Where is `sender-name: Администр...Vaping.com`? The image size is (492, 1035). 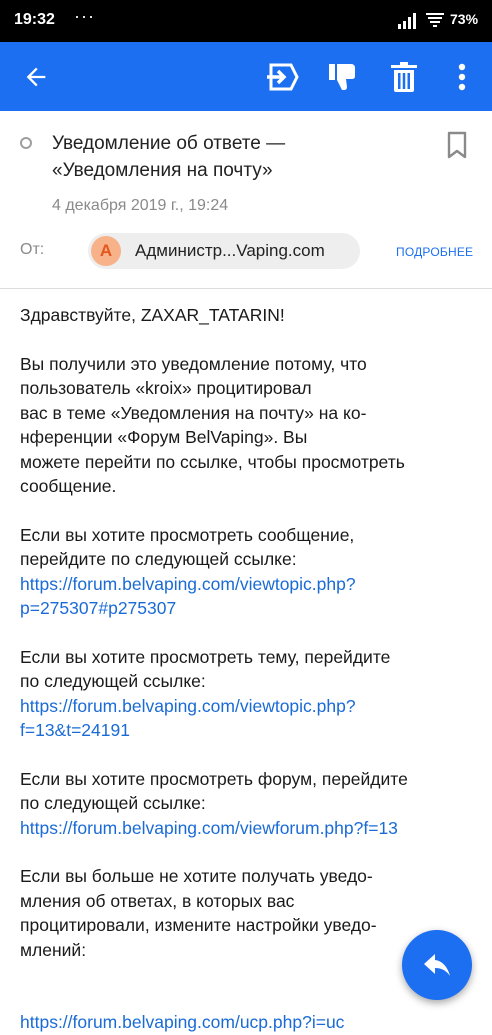
sender-name: Администр...Vaping.com is located at coordinates (230, 250).